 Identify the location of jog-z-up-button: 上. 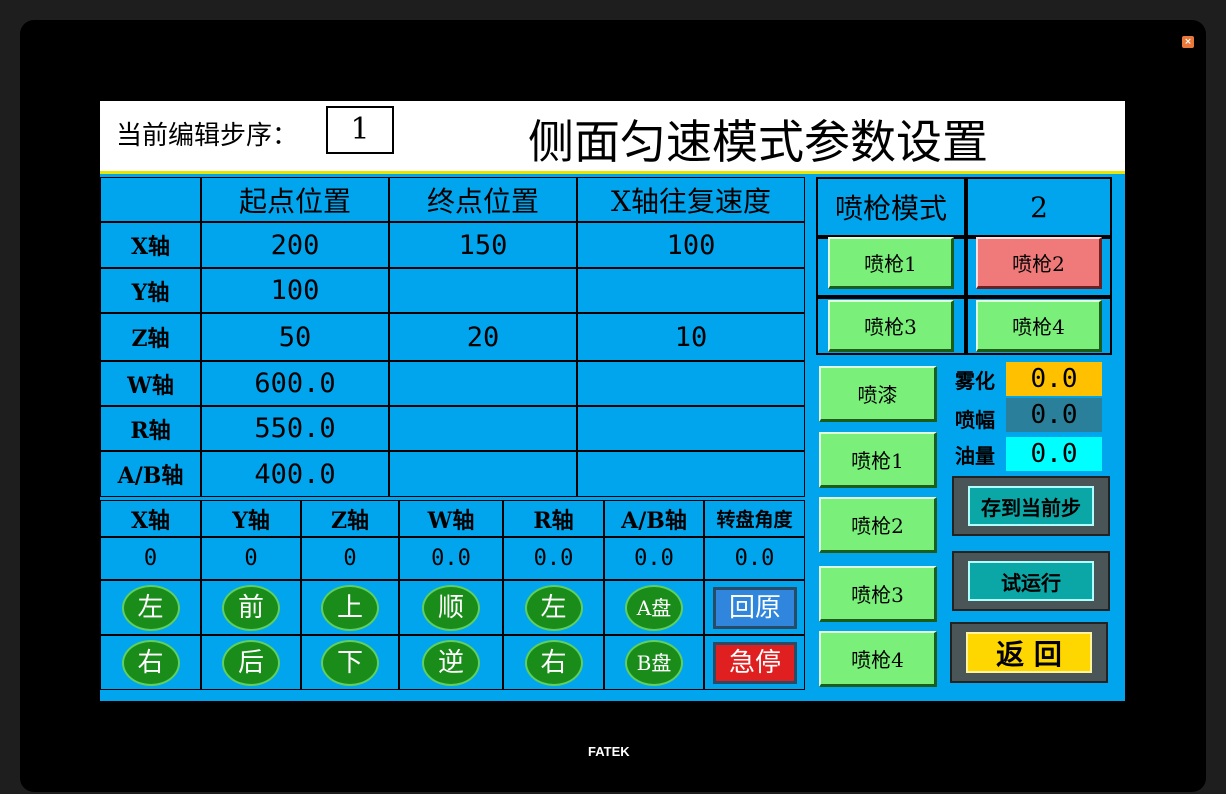
(350, 607).